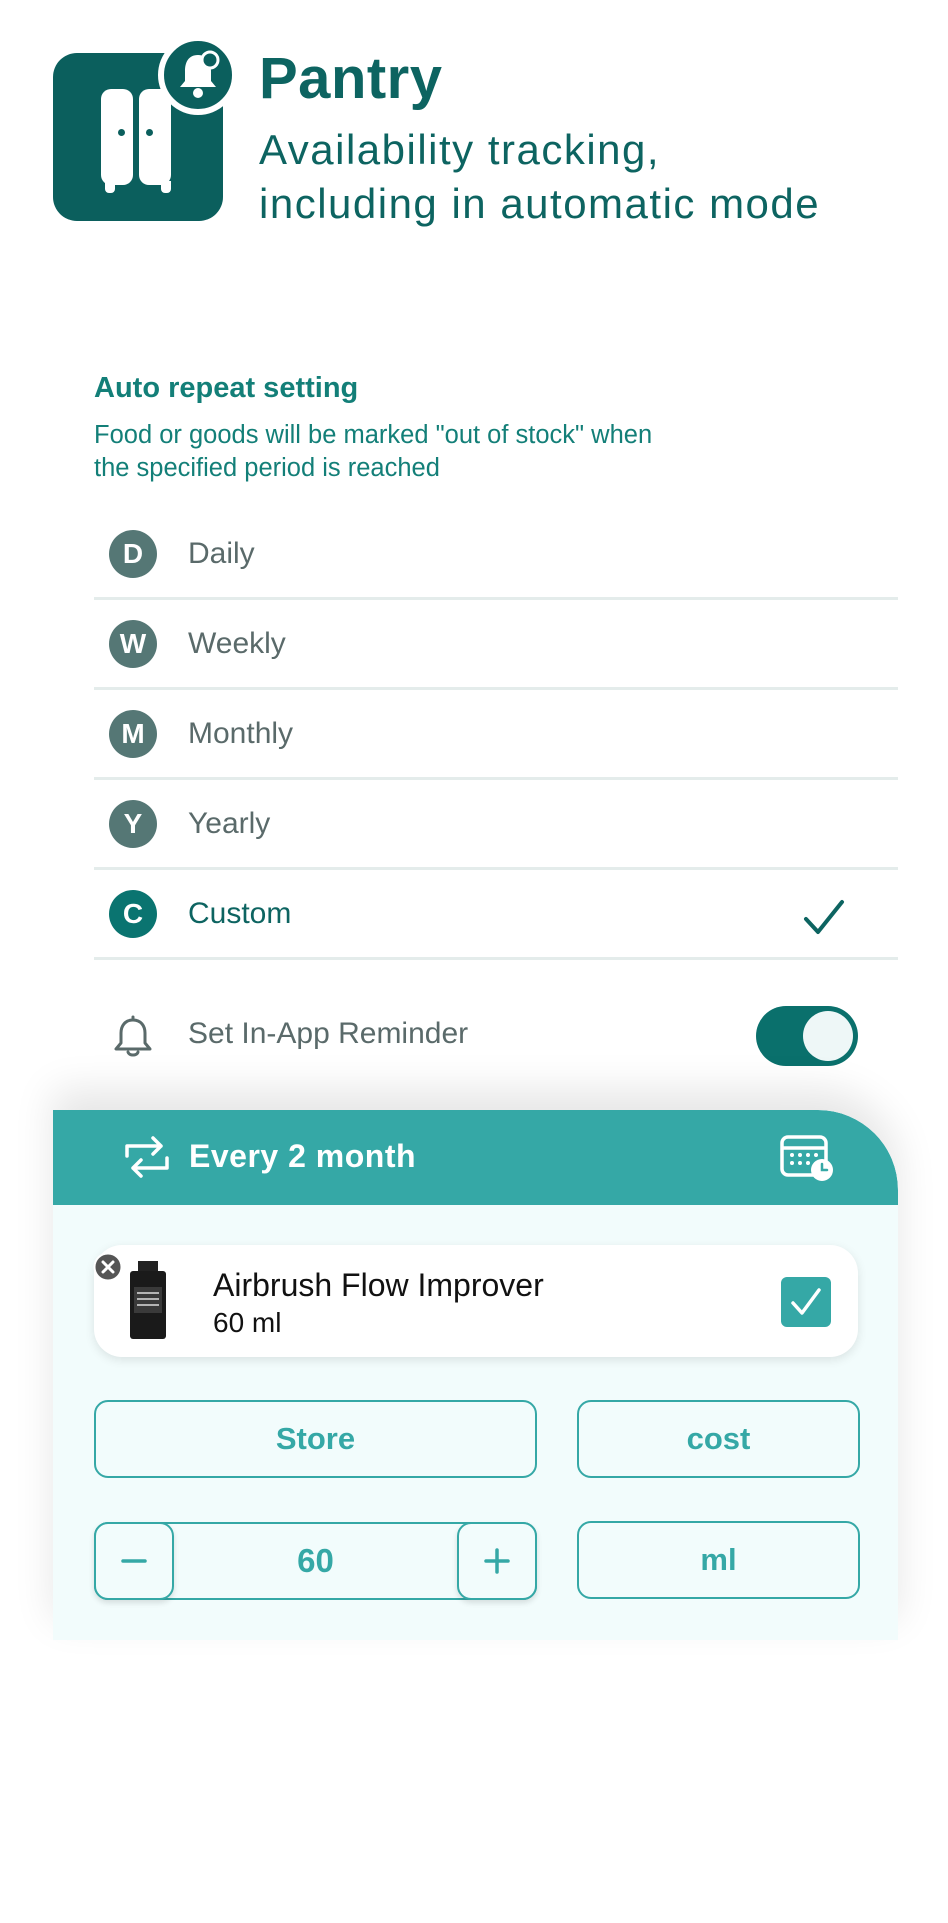 The width and height of the screenshot is (948, 1923). Describe the element at coordinates (351, 78) in the screenshot. I see `app-title: Pantry` at that location.